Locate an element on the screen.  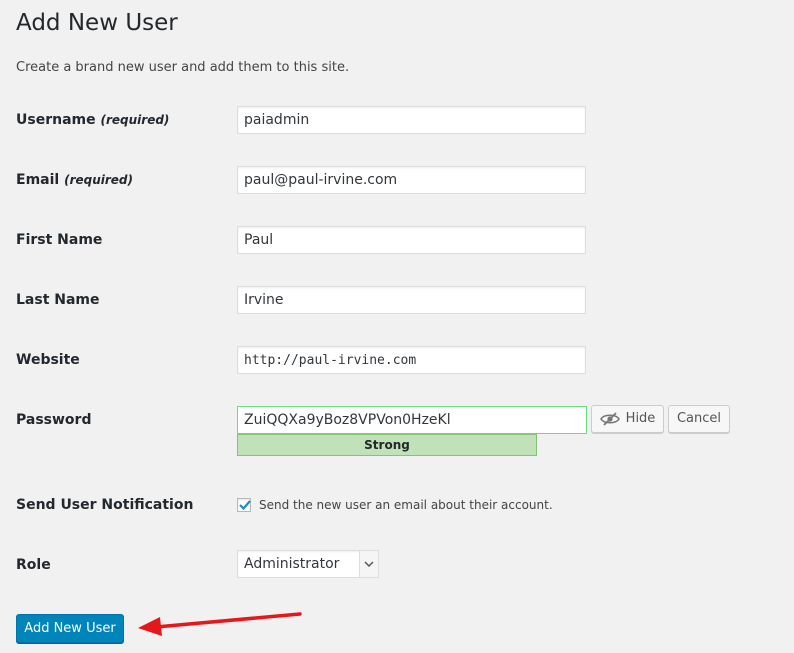
red-arrow-icon is located at coordinates (219, 625).